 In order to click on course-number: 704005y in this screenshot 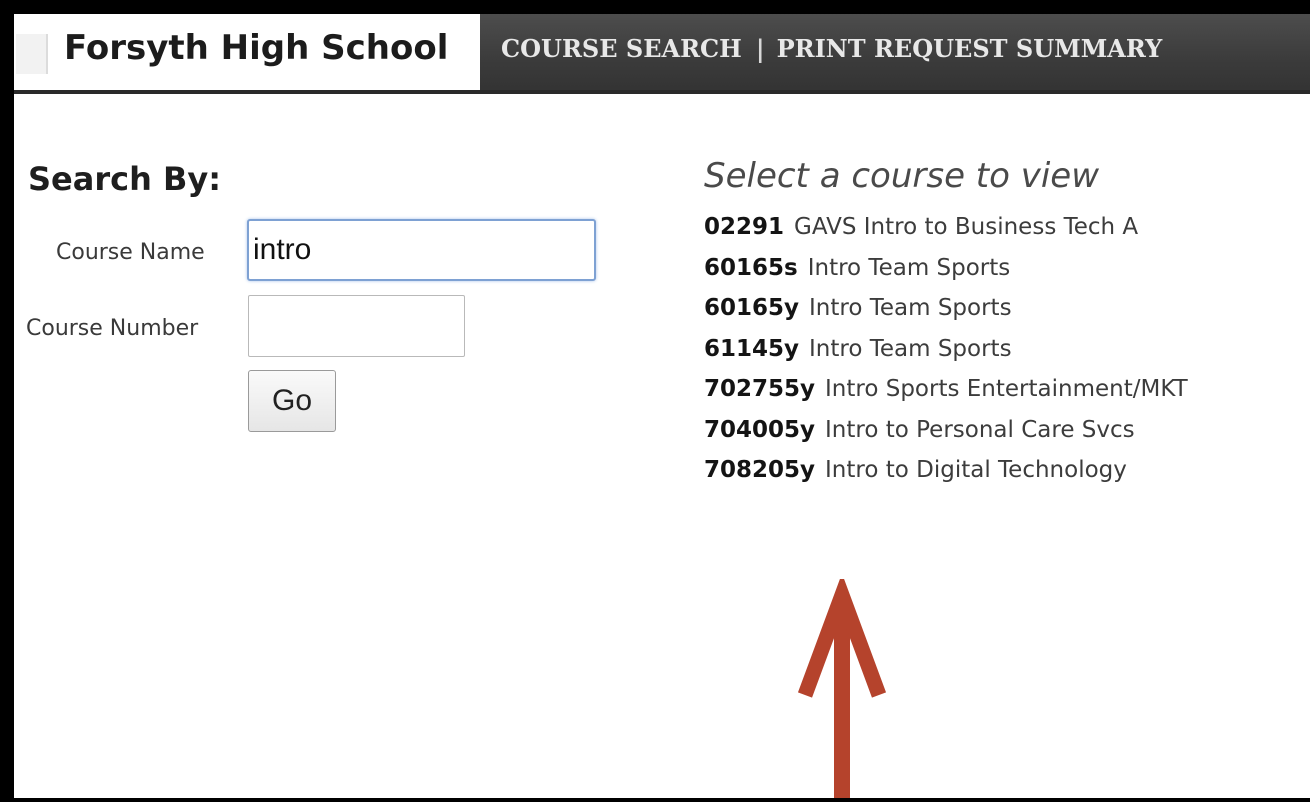, I will do `click(760, 429)`.